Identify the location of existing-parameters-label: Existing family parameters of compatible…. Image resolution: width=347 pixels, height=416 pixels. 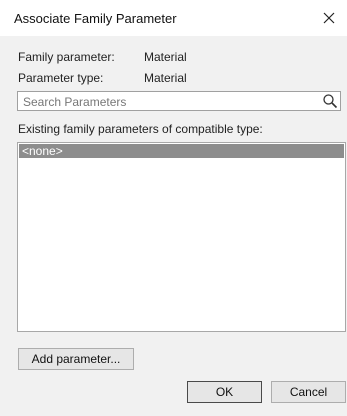
(140, 129).